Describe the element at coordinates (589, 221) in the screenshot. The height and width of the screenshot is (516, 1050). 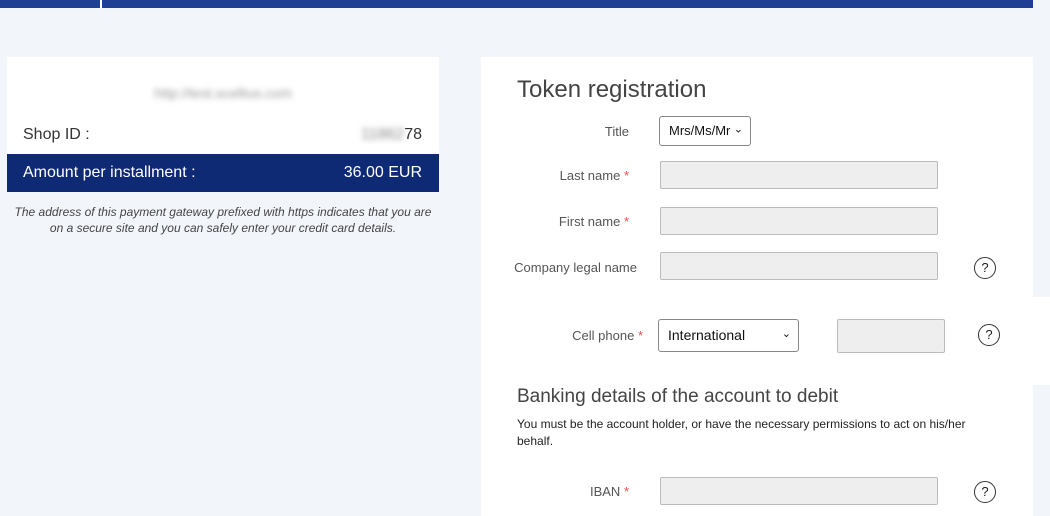
I see `first-name-label-text: First name` at that location.